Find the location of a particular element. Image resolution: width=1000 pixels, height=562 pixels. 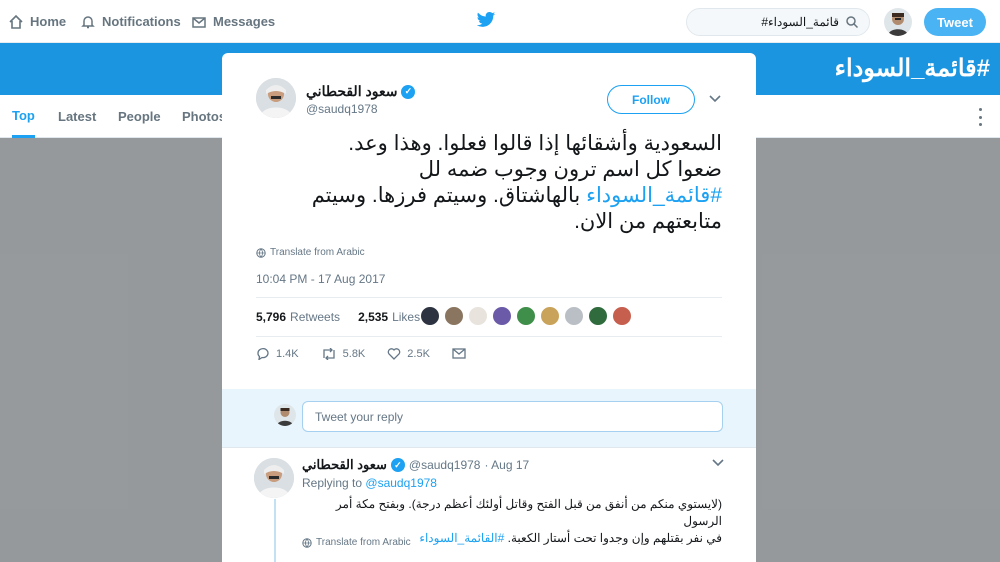

reply-author-avatar is located at coordinates (274, 478).